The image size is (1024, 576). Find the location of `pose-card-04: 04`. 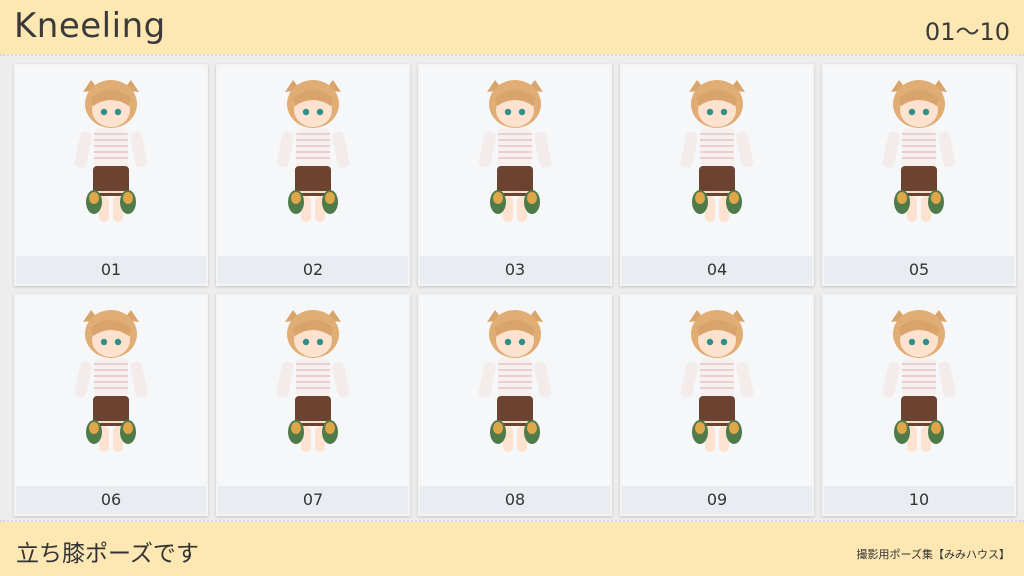

pose-card-04: 04 is located at coordinates (717, 175).